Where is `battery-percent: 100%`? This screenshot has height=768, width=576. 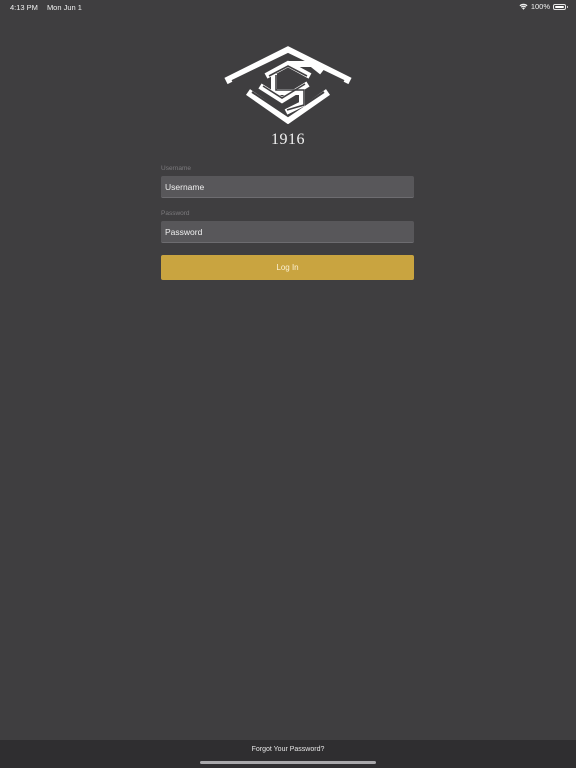
battery-percent: 100% is located at coordinates (540, 6).